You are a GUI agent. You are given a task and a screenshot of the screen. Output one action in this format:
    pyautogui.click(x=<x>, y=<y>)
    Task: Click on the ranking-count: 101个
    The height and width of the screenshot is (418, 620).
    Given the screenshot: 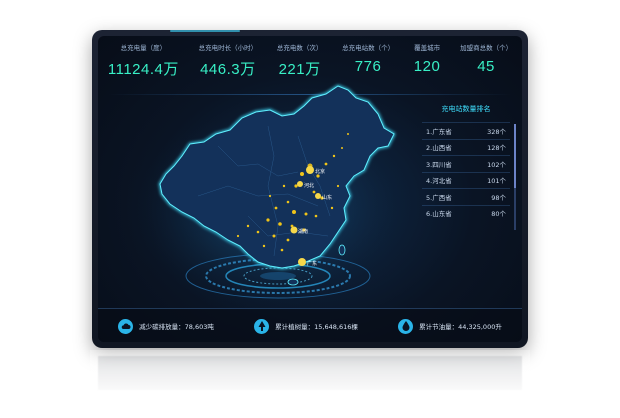 What is the action you would take?
    pyautogui.click(x=496, y=181)
    